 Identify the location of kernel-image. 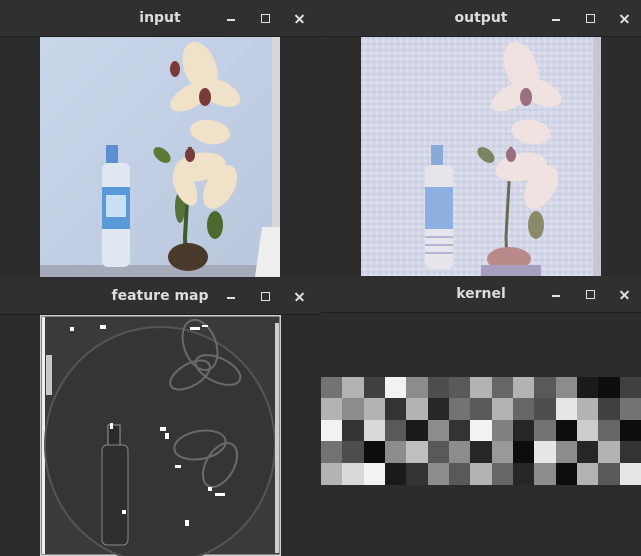
(481, 431).